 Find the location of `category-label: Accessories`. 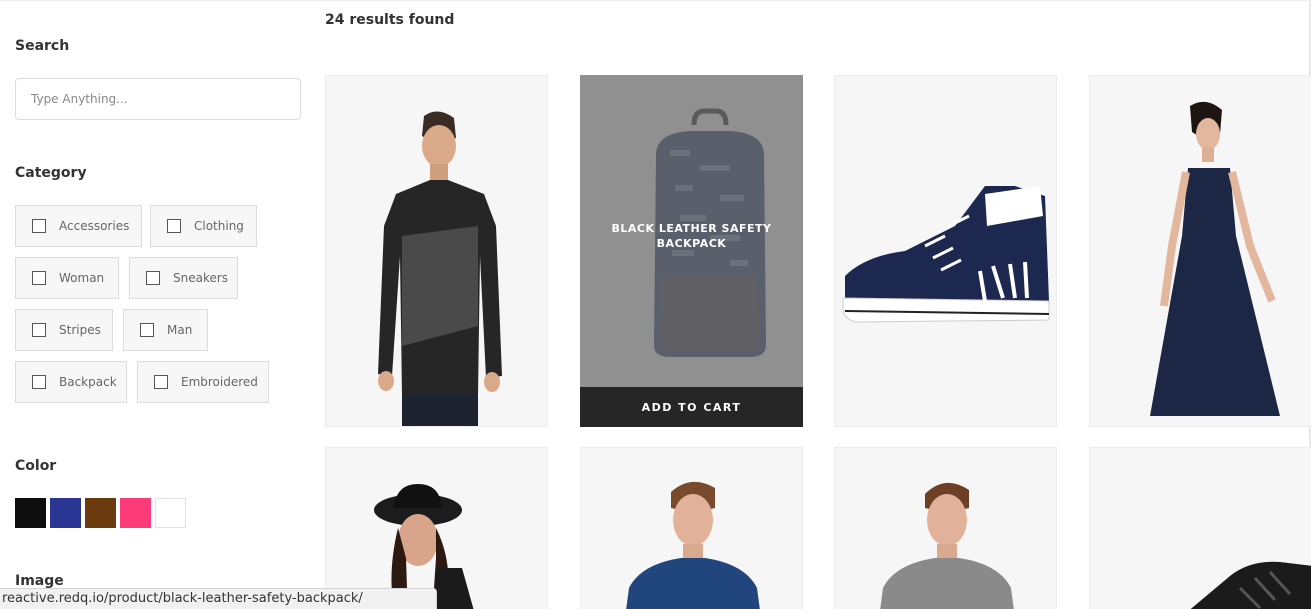

category-label: Accessories is located at coordinates (94, 226).